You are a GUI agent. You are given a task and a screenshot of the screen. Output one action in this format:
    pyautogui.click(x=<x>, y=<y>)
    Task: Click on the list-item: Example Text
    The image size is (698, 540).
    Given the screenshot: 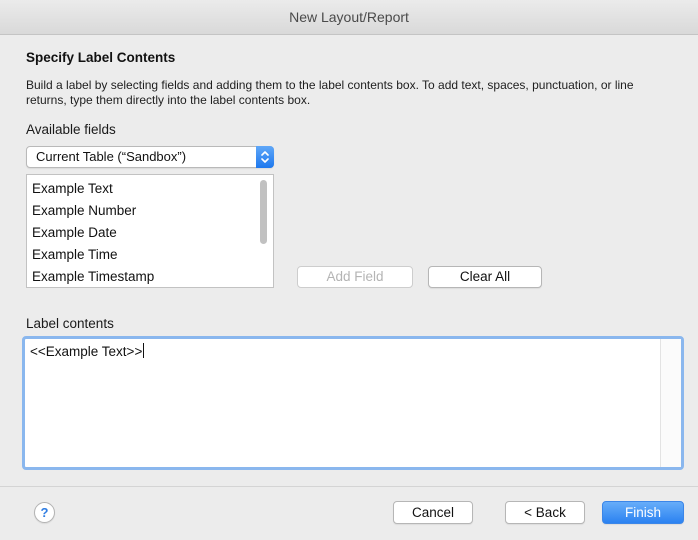 What is the action you would take?
    pyautogui.click(x=72, y=189)
    